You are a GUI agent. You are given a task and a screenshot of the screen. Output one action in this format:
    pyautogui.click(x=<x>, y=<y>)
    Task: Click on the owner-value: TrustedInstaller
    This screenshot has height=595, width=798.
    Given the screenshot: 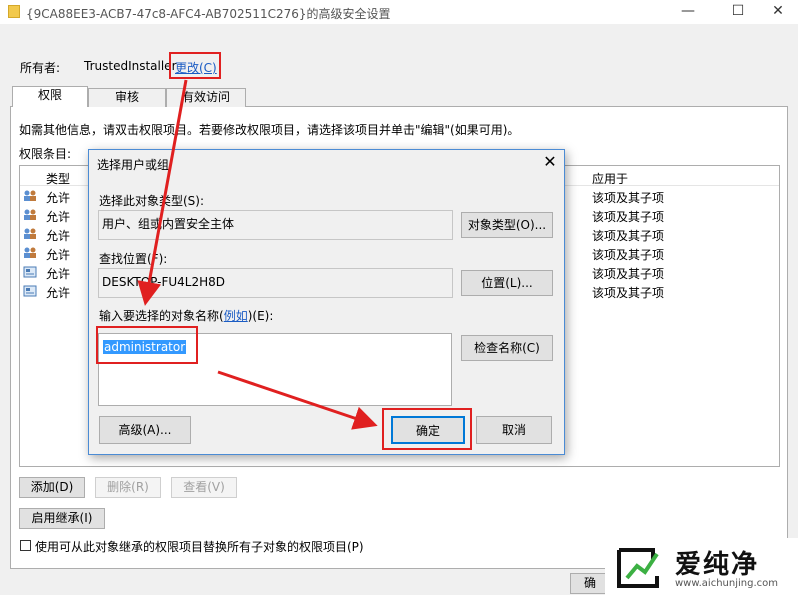 What is the action you would take?
    pyautogui.click(x=130, y=66)
    